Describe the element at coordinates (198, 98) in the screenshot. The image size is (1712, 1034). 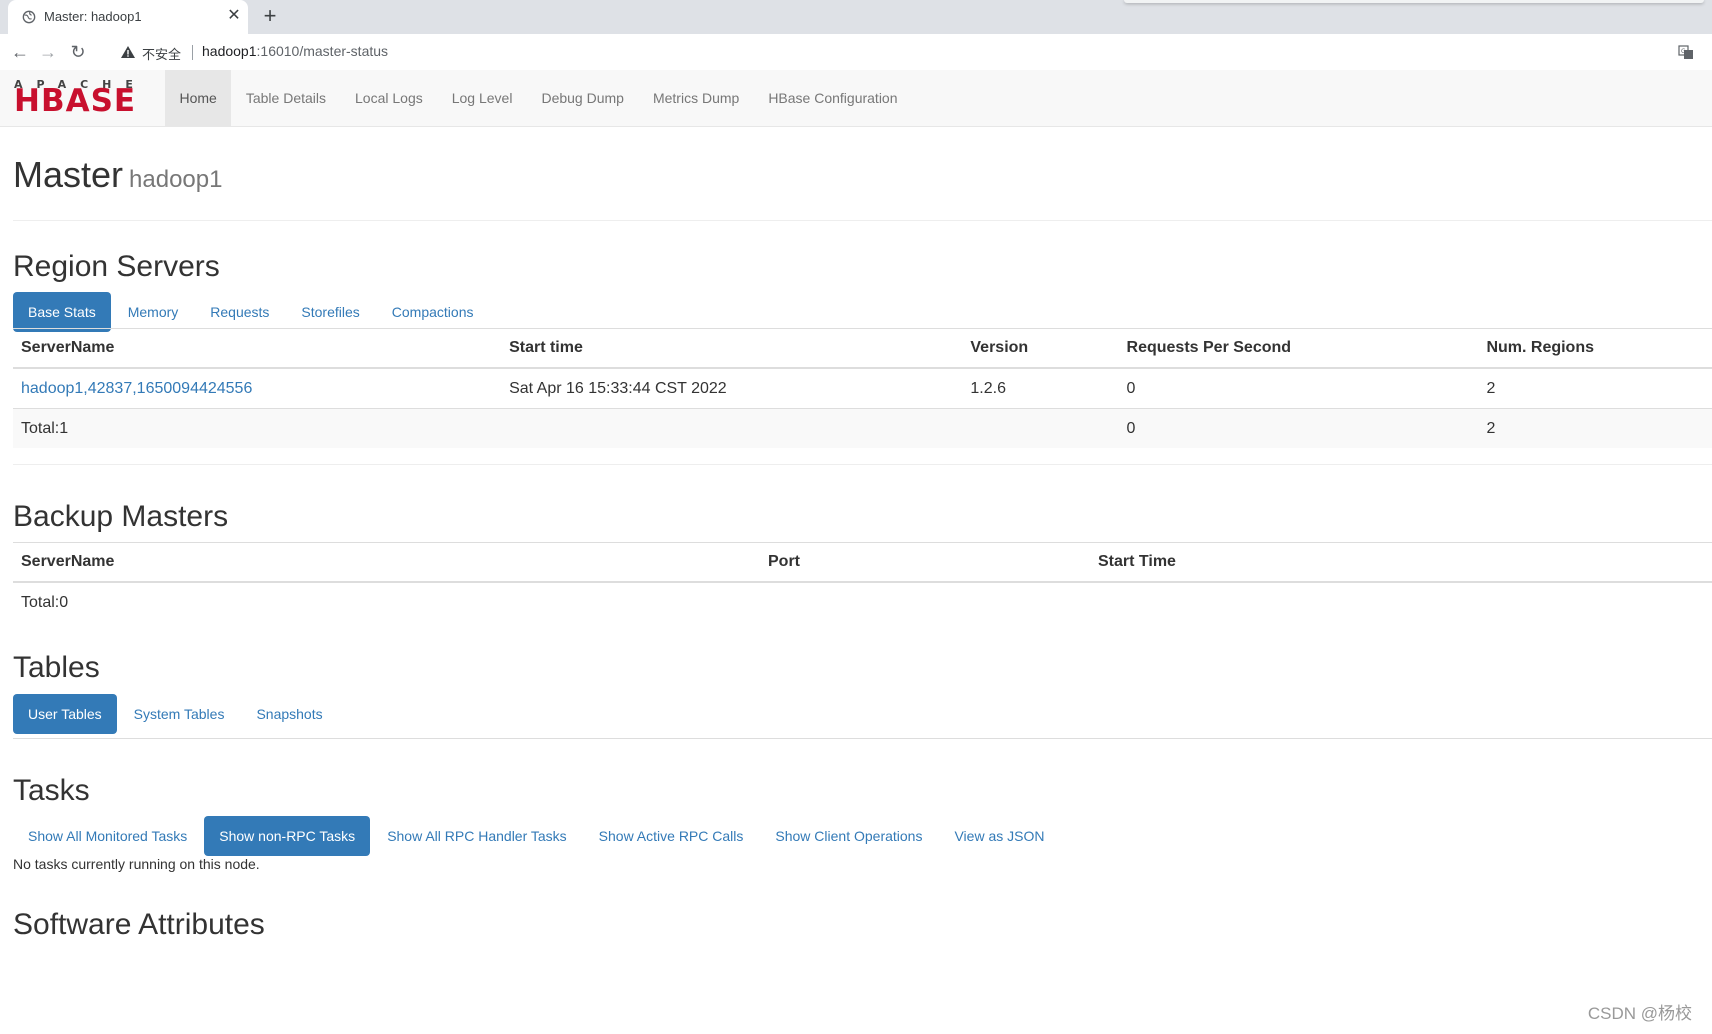
I see `nav-item-home: Home` at that location.